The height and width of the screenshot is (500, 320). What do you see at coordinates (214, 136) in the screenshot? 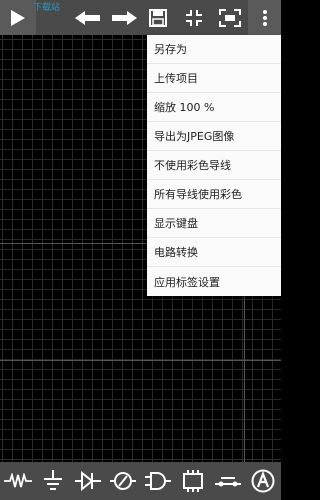
I see `menu-item-export-jpeg: 导出为JPEG图像` at bounding box center [214, 136].